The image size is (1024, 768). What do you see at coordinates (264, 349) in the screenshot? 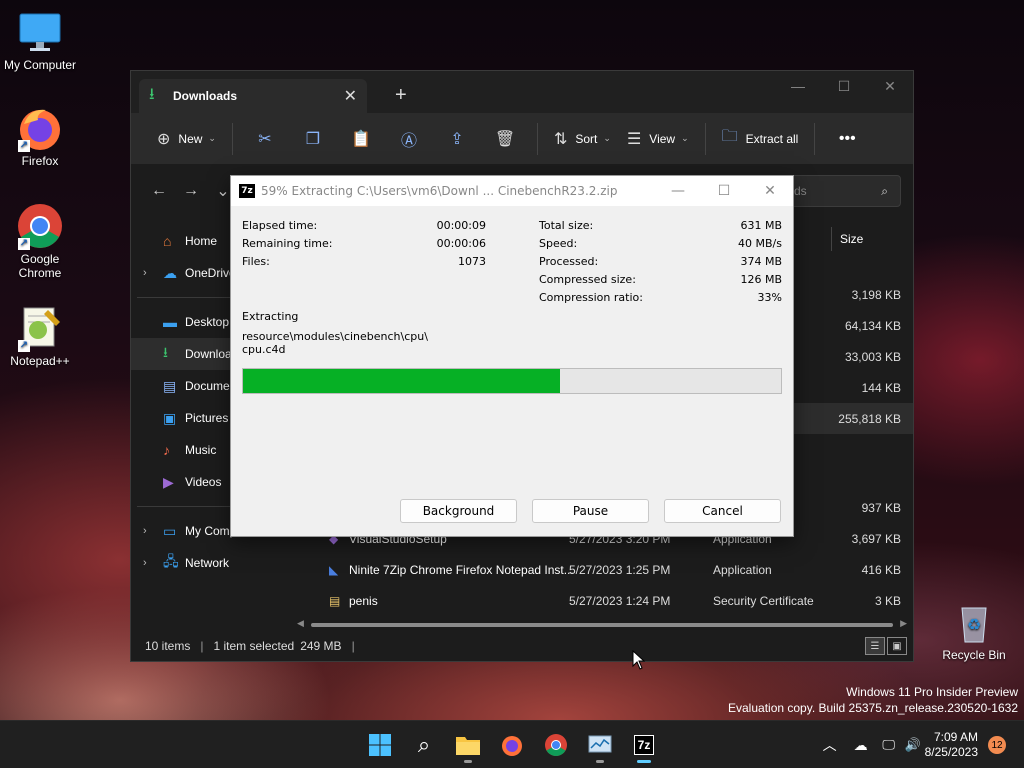
I see `current-file-name: cpu.c4d` at bounding box center [264, 349].